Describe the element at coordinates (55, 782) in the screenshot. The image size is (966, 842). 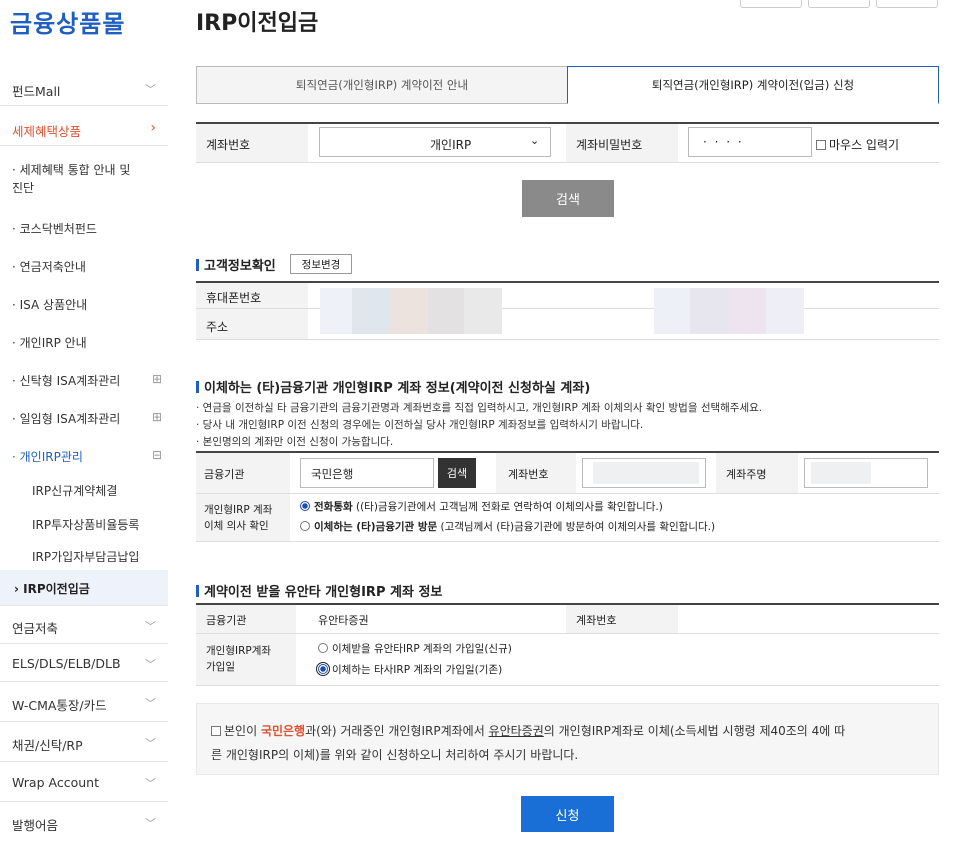
I see `sidebar-item-label: Wrap Account` at that location.